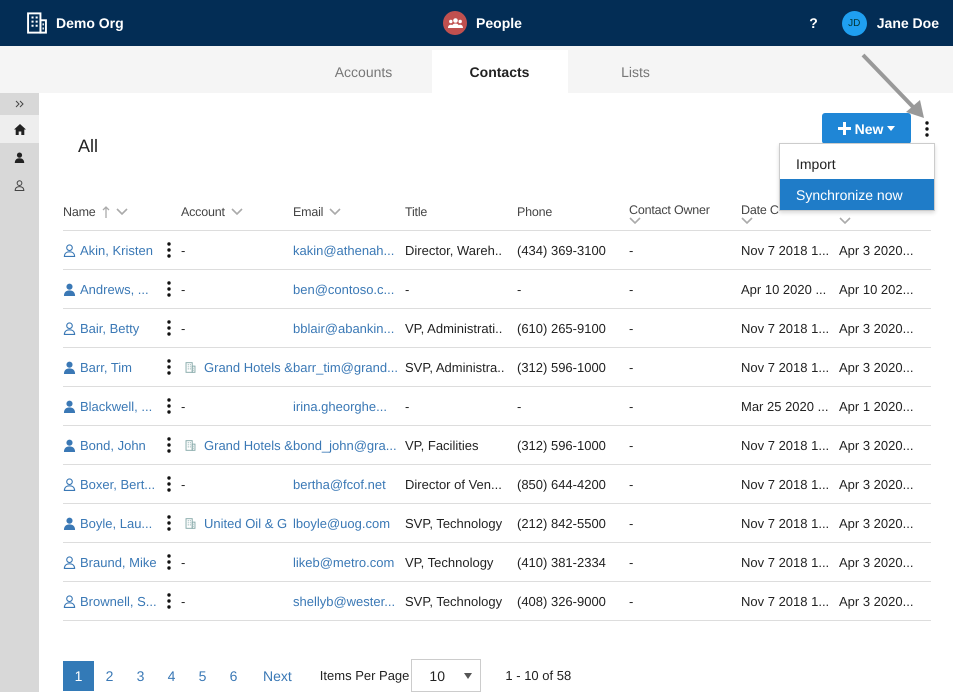  What do you see at coordinates (341, 523) in the screenshot?
I see `email-link: lboyle@uog.com` at bounding box center [341, 523].